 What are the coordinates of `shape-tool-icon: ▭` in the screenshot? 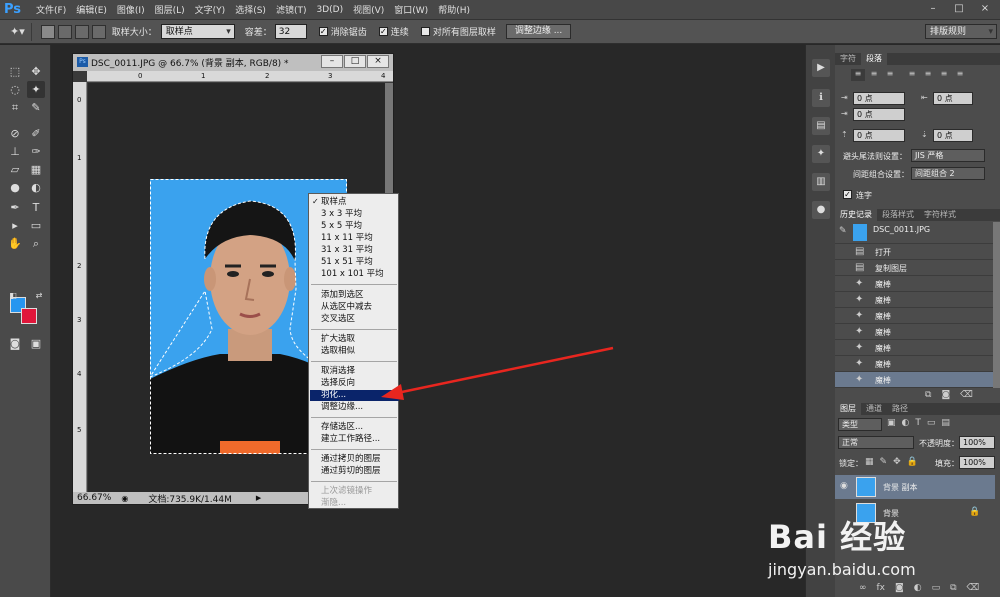 It's located at (36, 225).